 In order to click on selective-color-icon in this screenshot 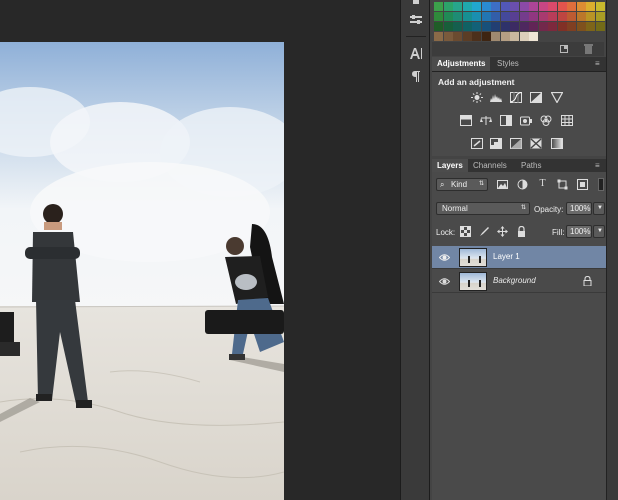, I will do `click(536, 143)`.